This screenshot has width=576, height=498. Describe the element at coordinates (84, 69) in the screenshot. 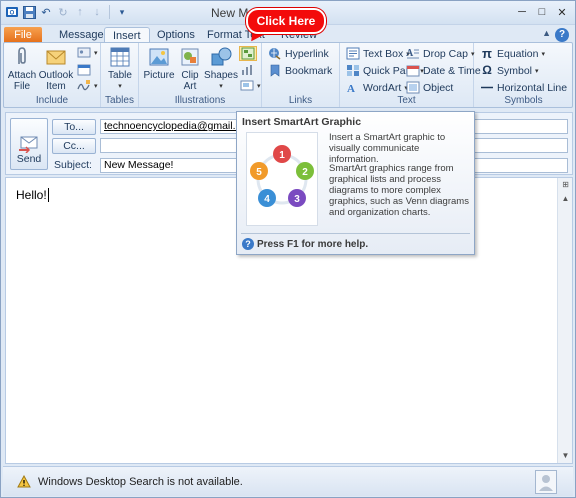

I see `calendar-button` at that location.